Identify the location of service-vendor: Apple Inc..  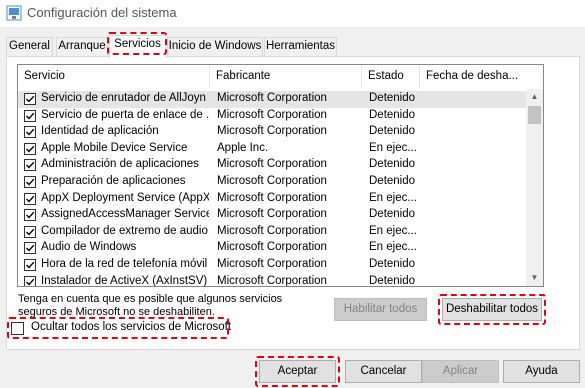
(243, 147).